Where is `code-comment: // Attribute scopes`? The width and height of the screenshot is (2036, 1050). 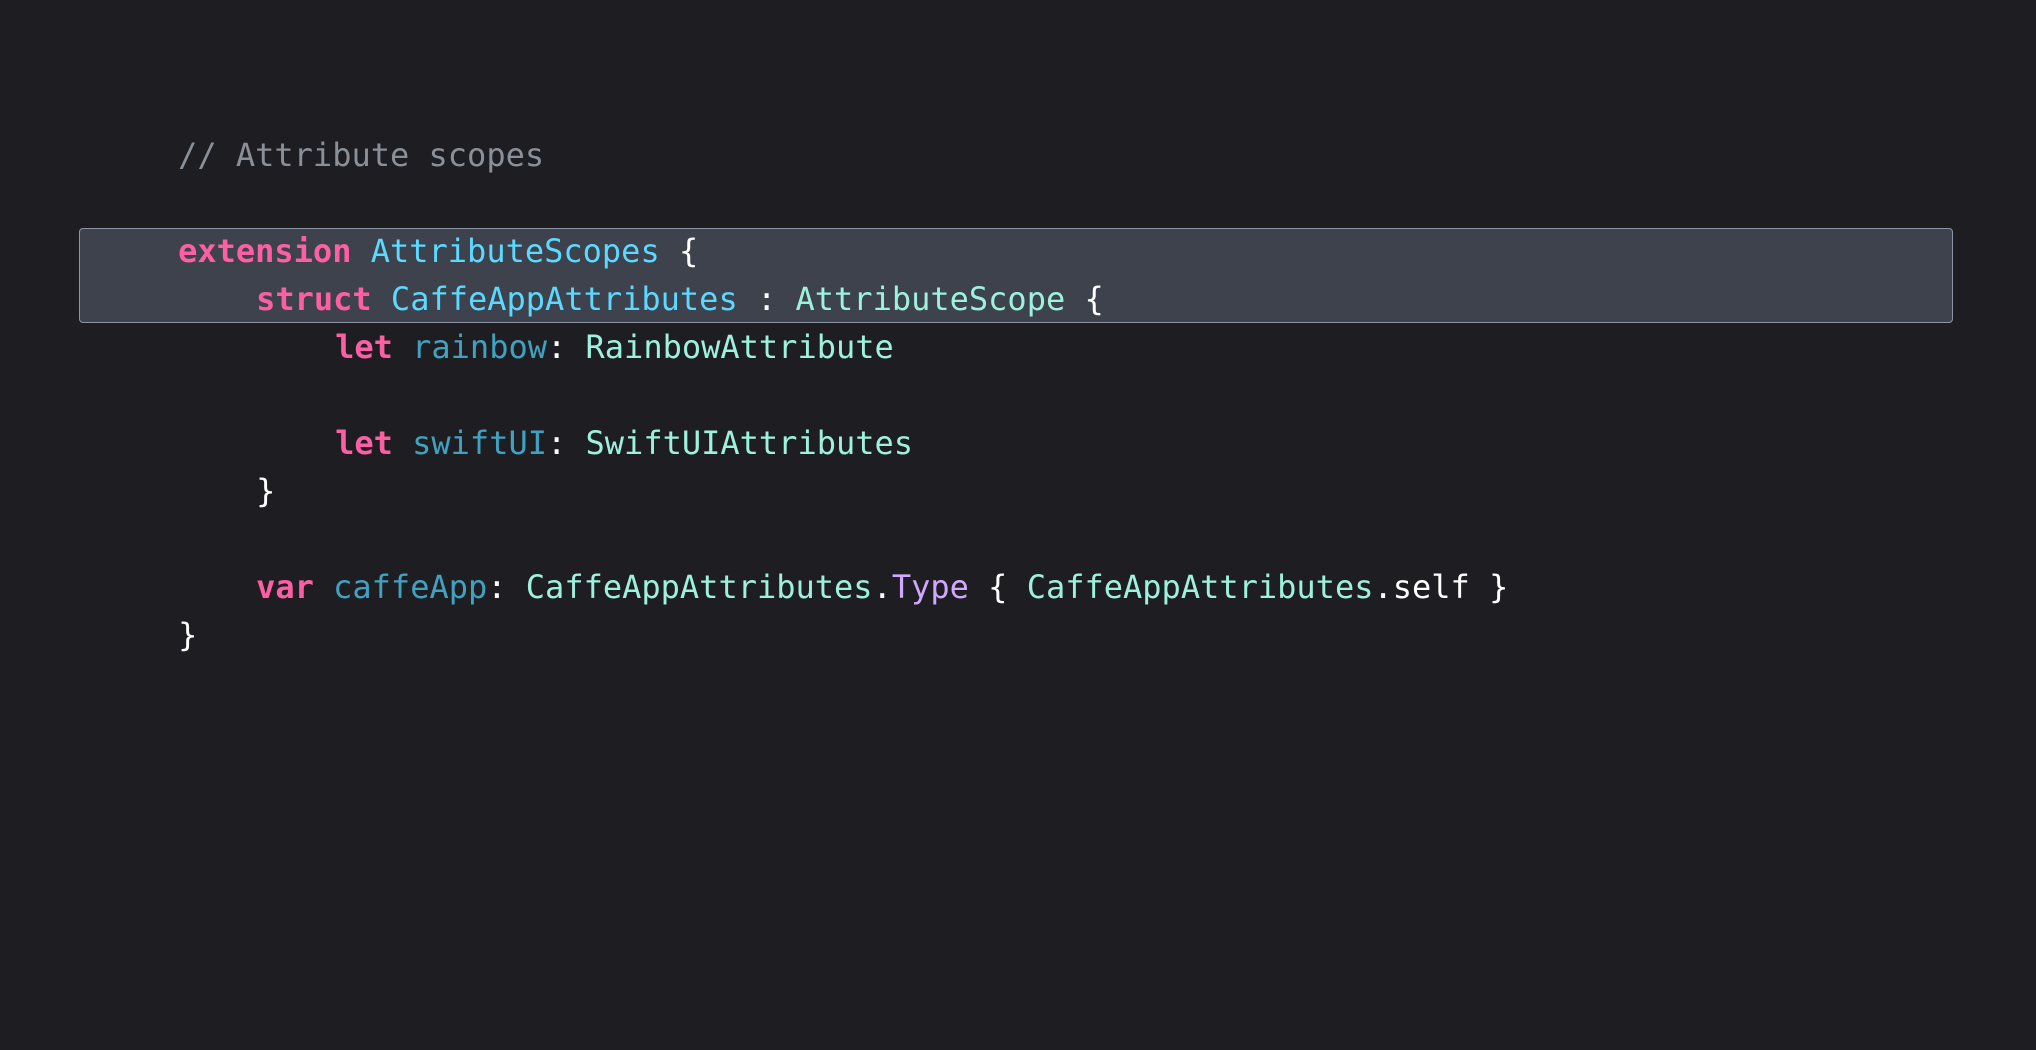 code-comment: // Attribute scopes is located at coordinates (361, 155).